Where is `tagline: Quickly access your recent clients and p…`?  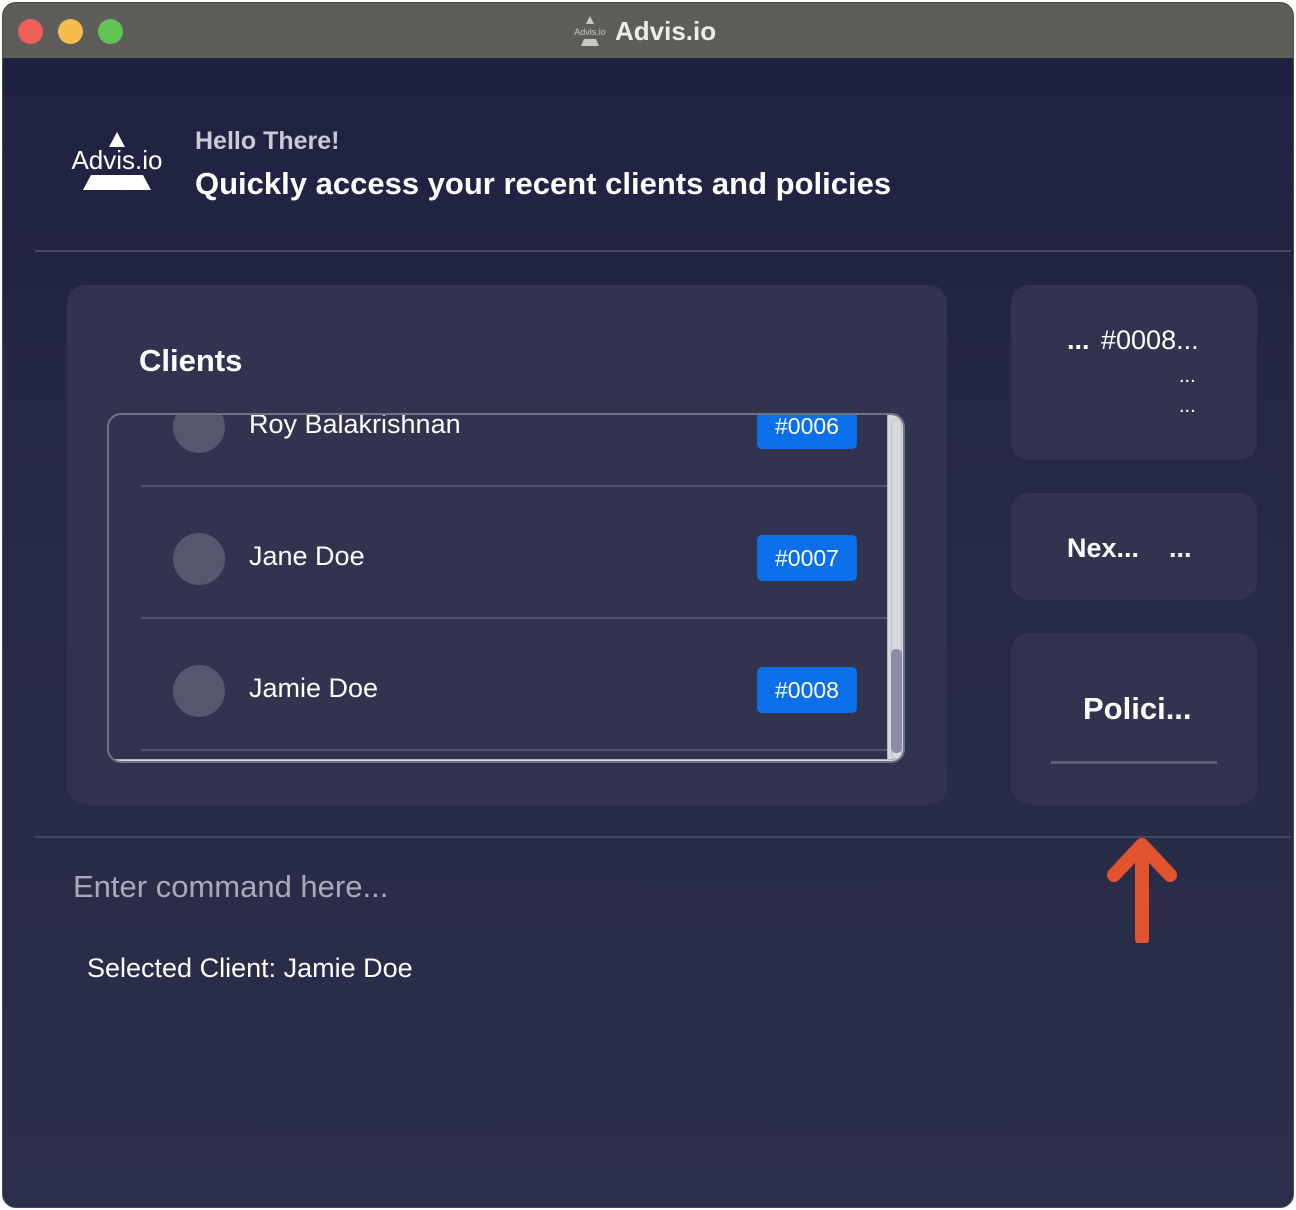
tagline: Quickly access your recent clients and p… is located at coordinates (543, 183).